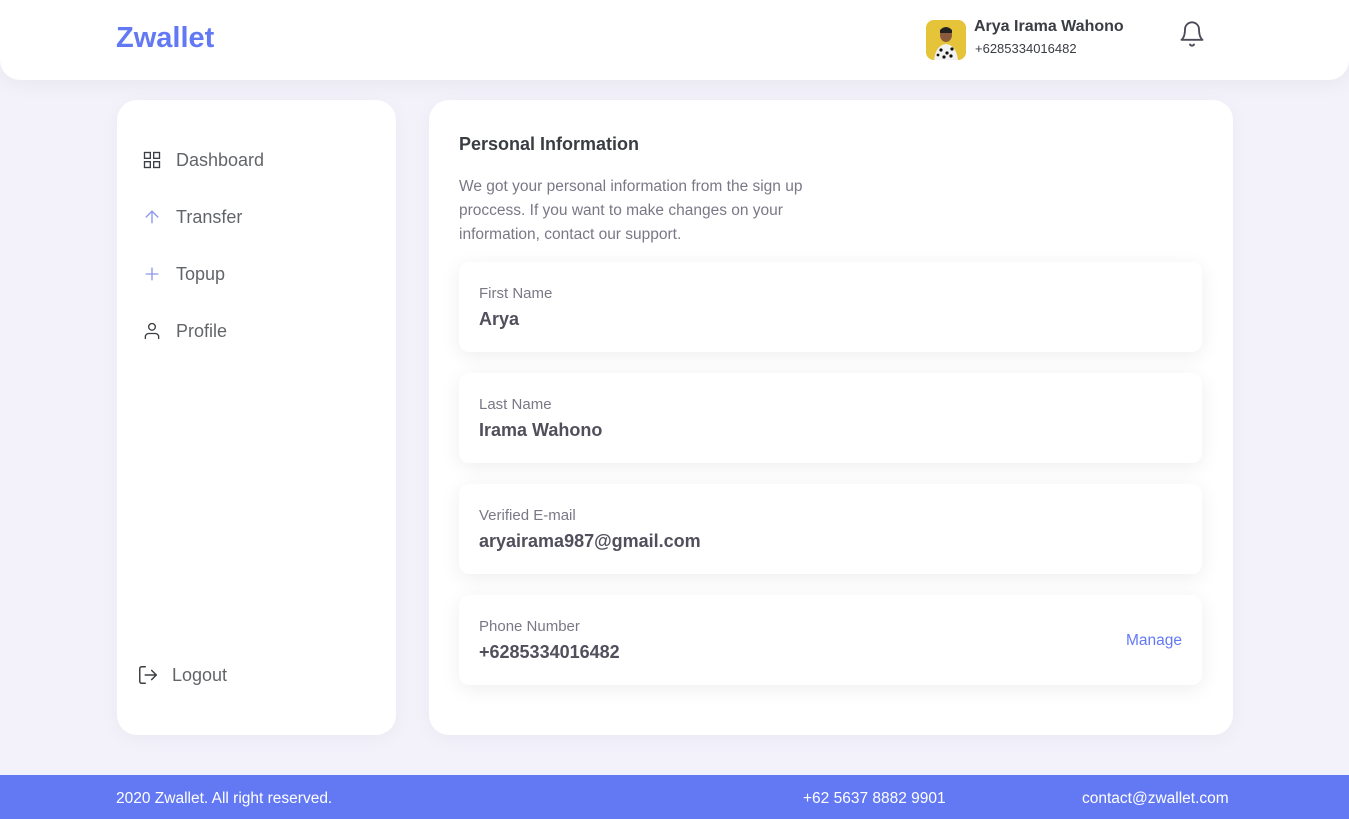 The image size is (1349, 819). I want to click on bell-icon, so click(1192, 34).